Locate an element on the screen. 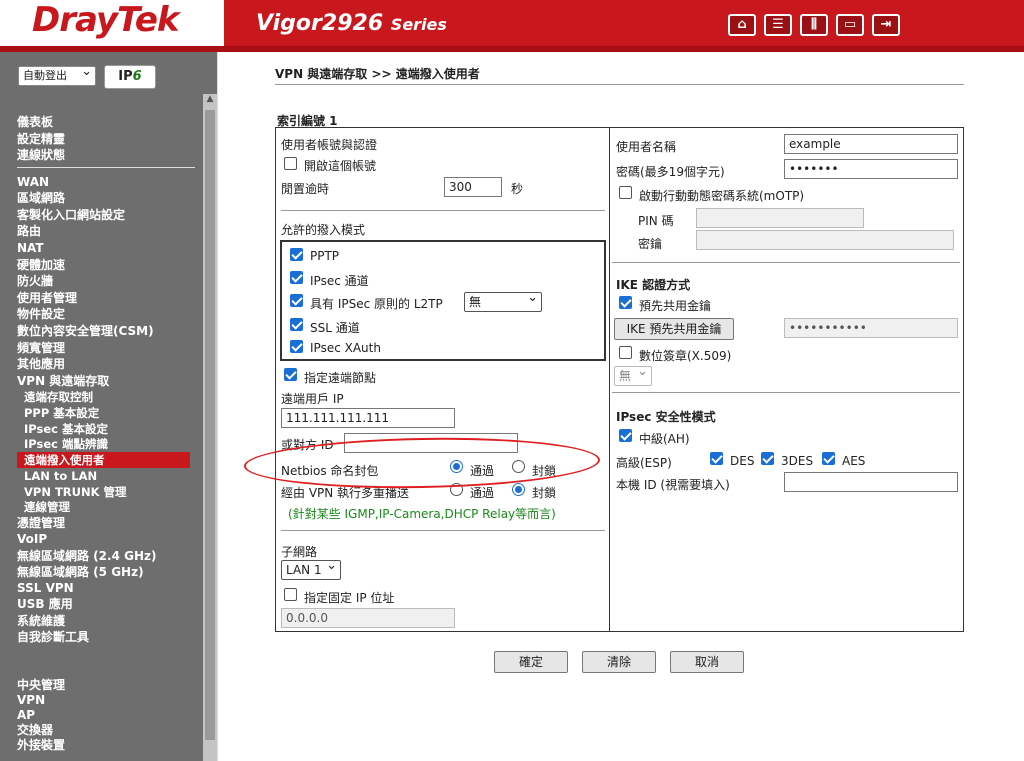  sidebar-item: AP is located at coordinates (26, 715).